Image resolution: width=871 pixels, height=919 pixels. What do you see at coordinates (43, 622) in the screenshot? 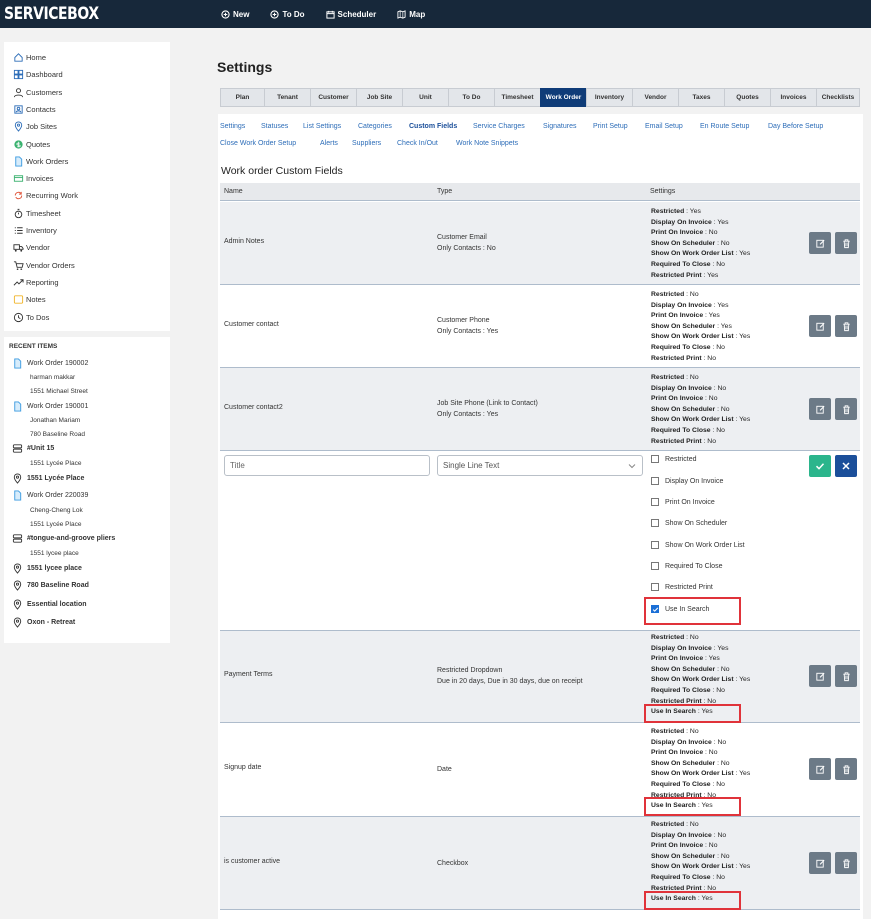
I see `recent-item: Oxon - Retreat` at bounding box center [43, 622].